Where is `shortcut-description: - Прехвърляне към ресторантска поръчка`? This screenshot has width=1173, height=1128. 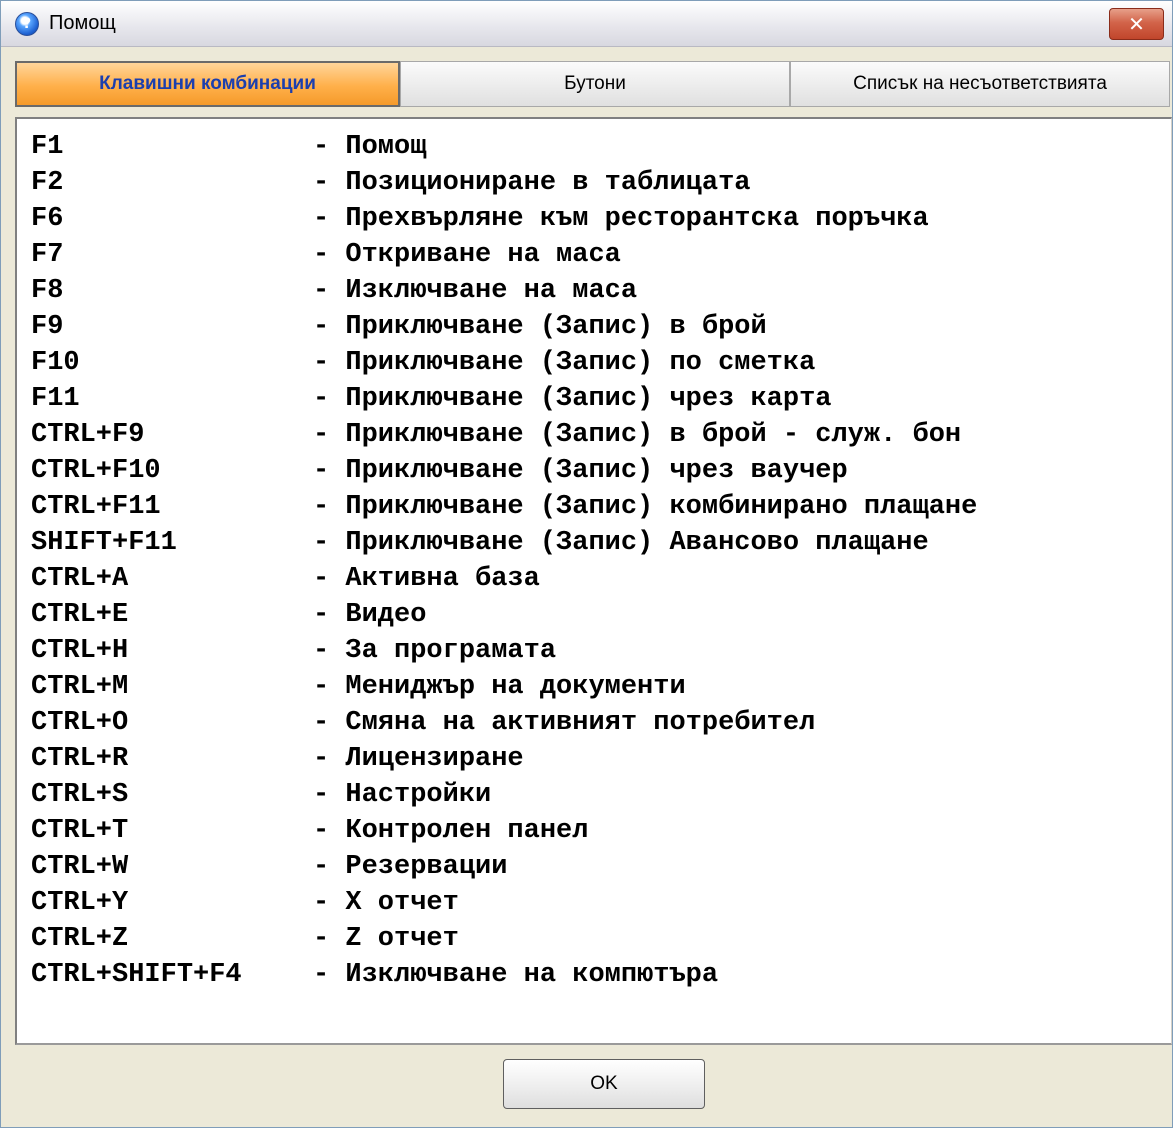
shortcut-description: - Прехвърляне към ресторантска поръчка is located at coordinates (621, 219).